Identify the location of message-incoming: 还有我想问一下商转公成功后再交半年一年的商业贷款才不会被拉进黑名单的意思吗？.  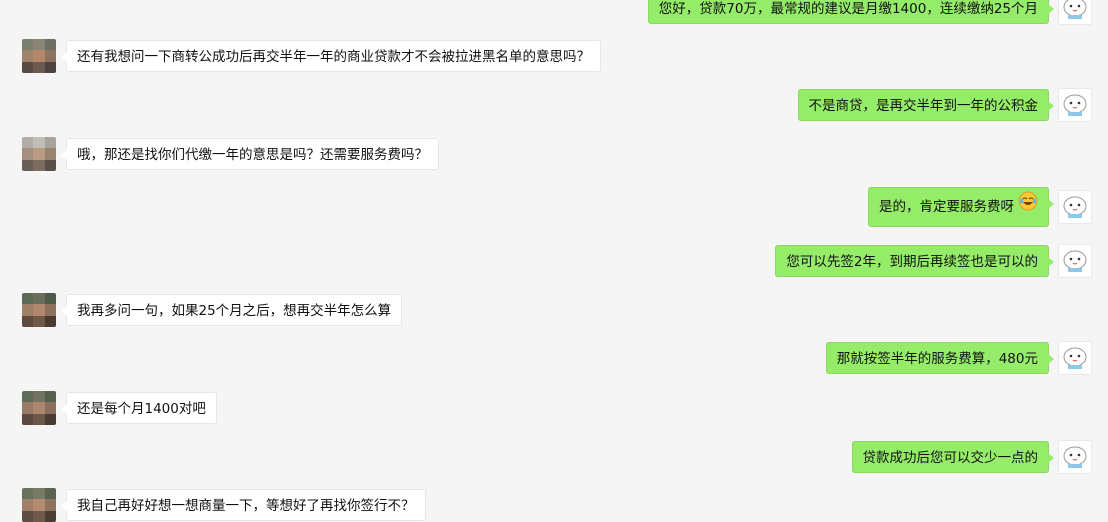
(554, 56).